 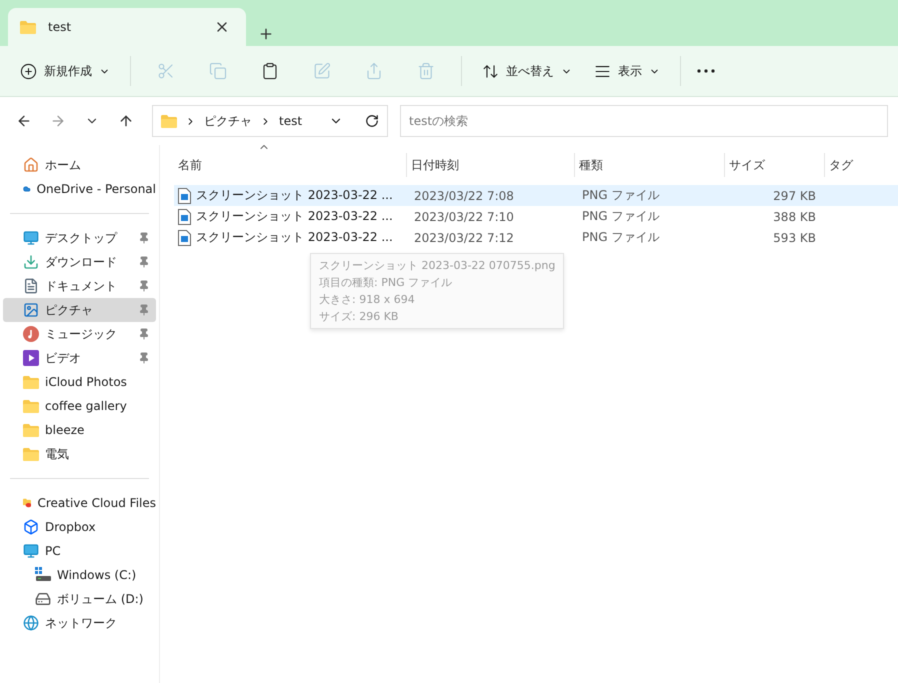 What do you see at coordinates (79, 358) in the screenshot?
I see `sidebar-item: ビデオ` at bounding box center [79, 358].